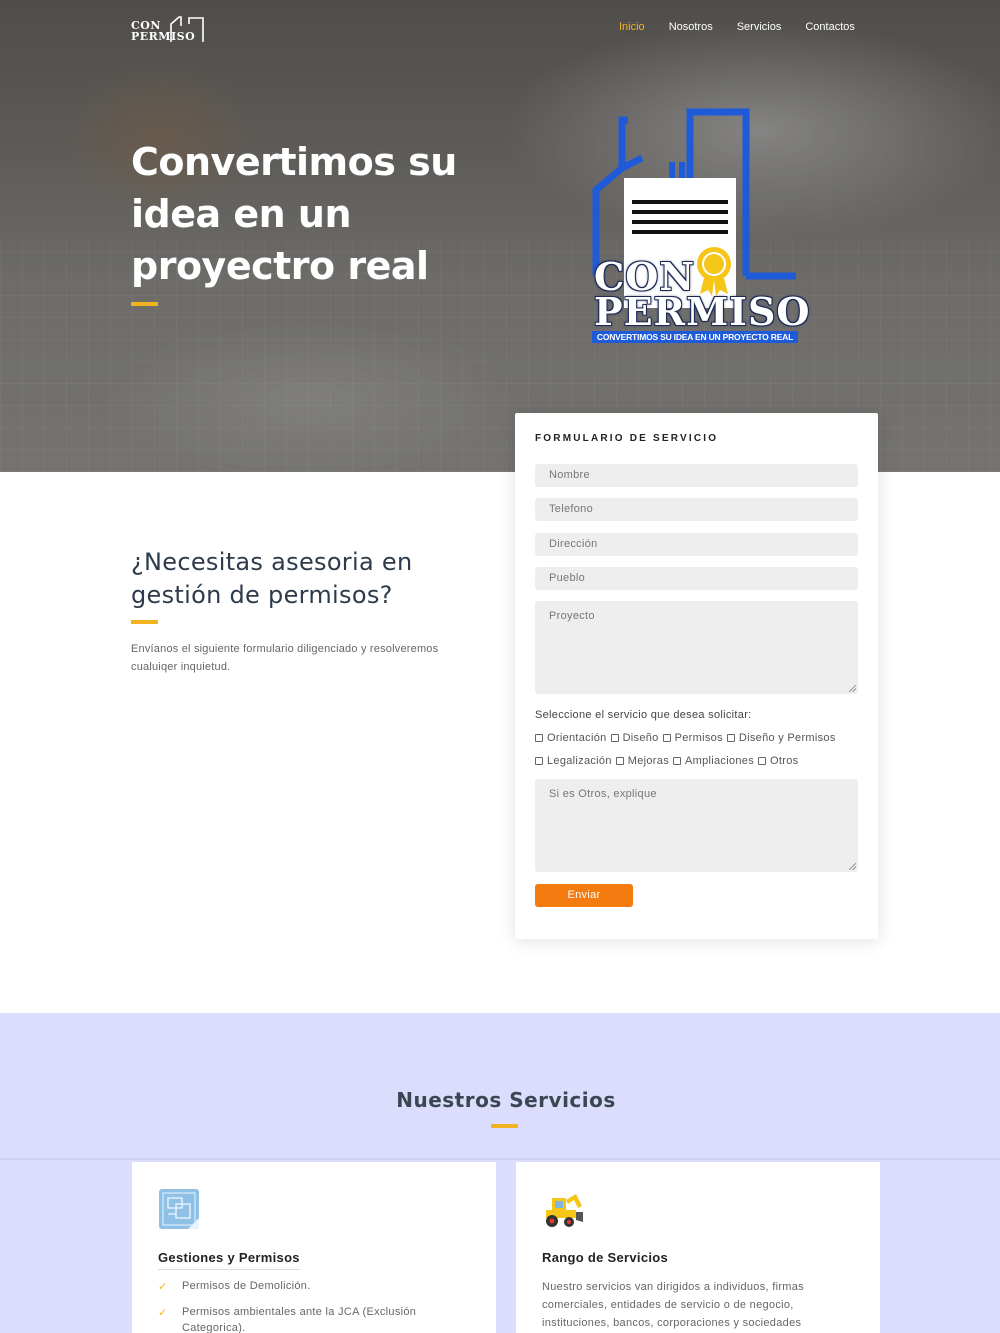  I want to click on form-title: FORMULARIO DE SERVICIO, so click(627, 438).